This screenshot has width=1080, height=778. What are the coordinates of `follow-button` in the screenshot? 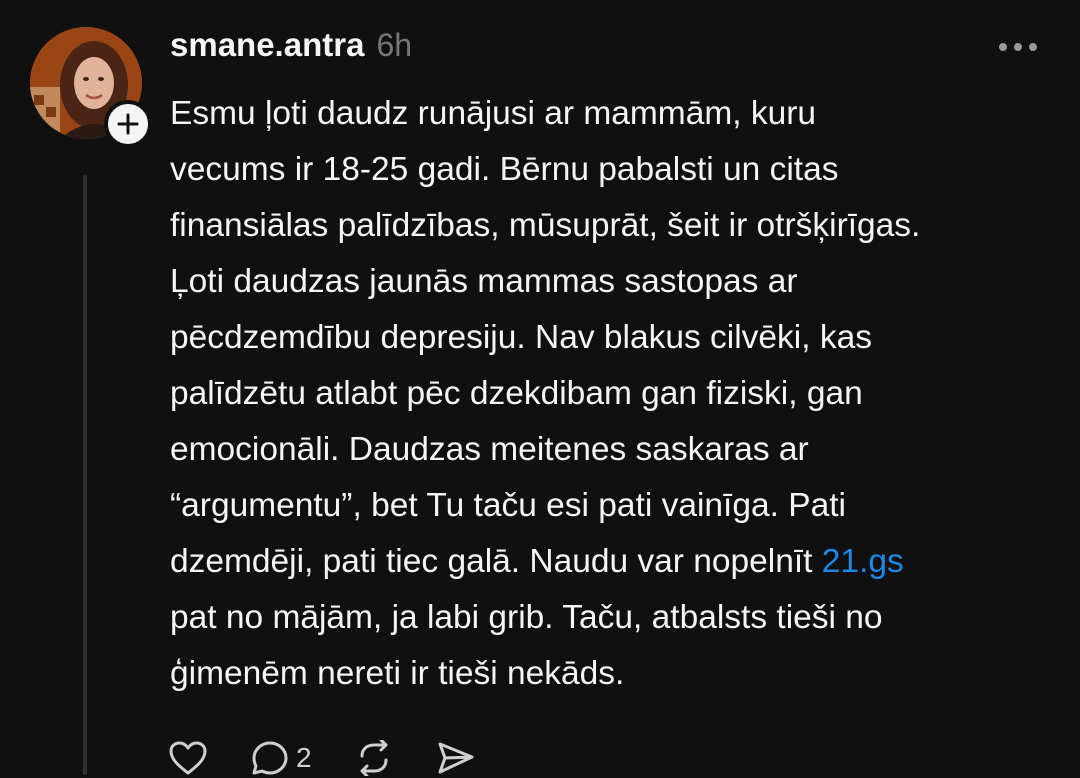 It's located at (128, 124).